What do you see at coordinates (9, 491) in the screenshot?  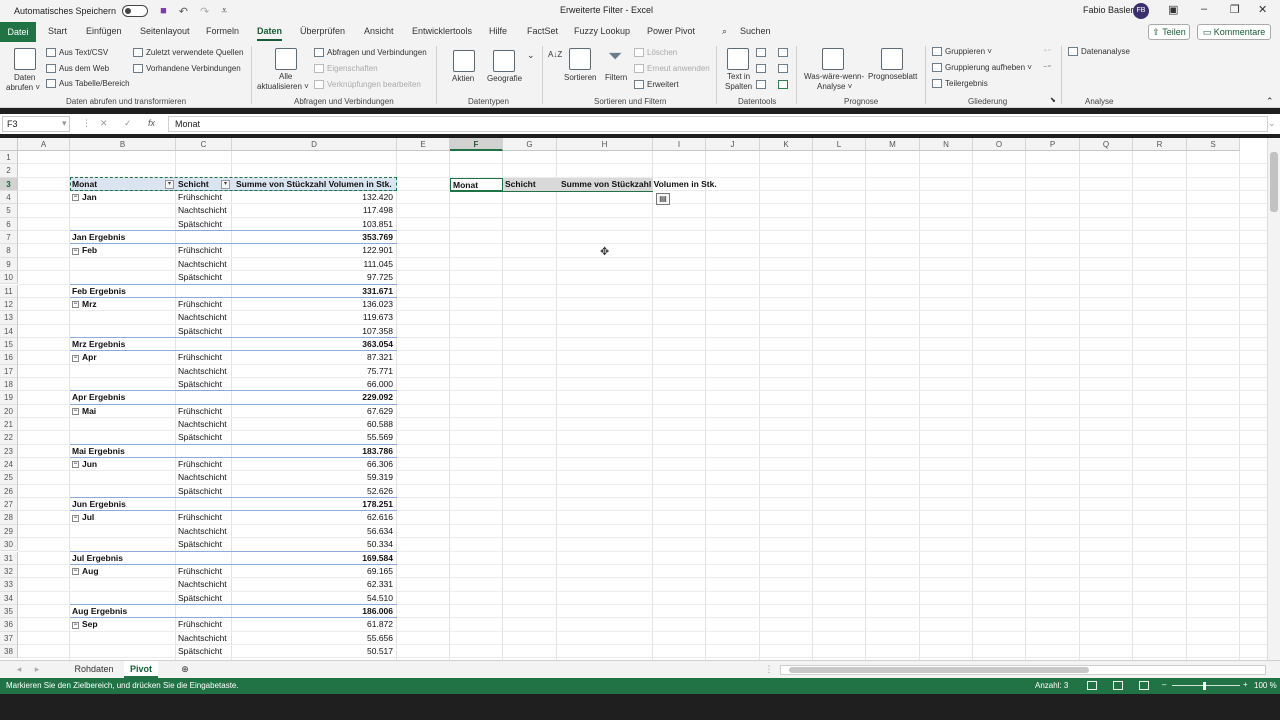 I see `row-header: 26` at bounding box center [9, 491].